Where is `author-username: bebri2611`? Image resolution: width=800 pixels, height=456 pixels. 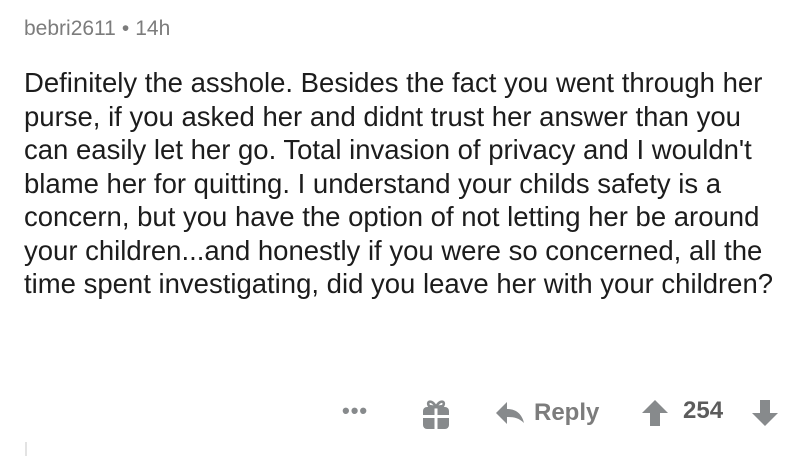 author-username: bebri2611 is located at coordinates (70, 28).